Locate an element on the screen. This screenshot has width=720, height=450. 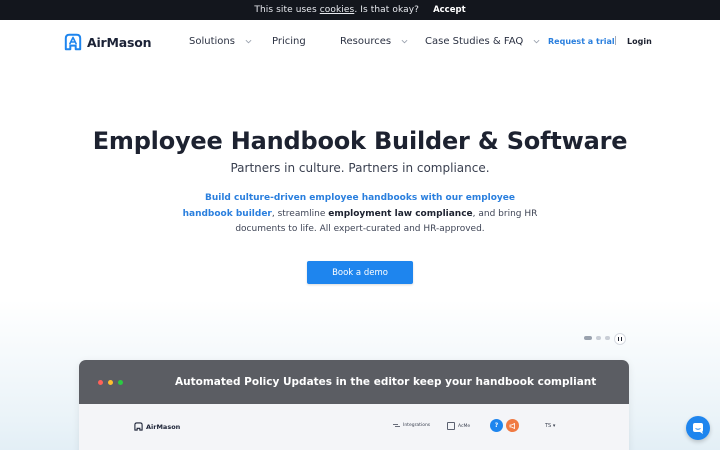
chat-launcher-button is located at coordinates (698, 428).